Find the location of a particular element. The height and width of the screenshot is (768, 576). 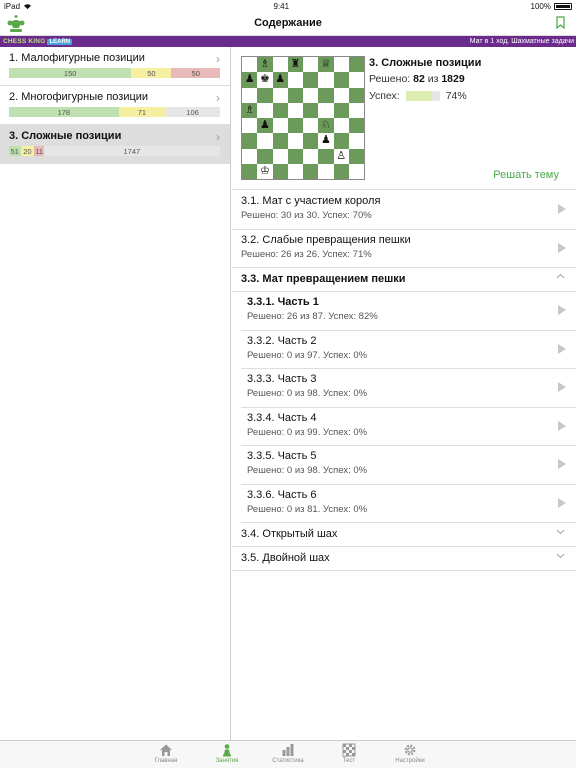

board-square-f7 is located at coordinates (326, 80).